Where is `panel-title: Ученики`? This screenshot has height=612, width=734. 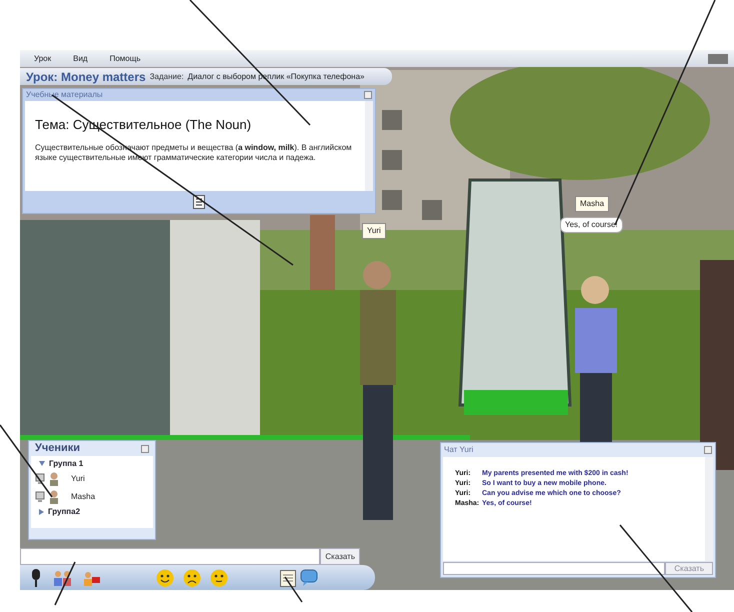
panel-title: Ученики is located at coordinates (57, 448).